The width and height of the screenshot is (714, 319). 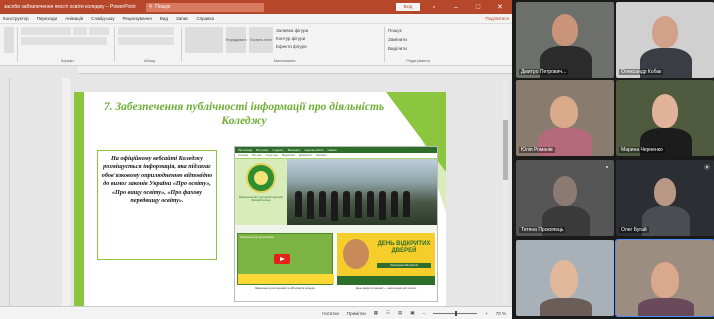 I want to click on thumbnail-pane, so click(x=5, y=192).